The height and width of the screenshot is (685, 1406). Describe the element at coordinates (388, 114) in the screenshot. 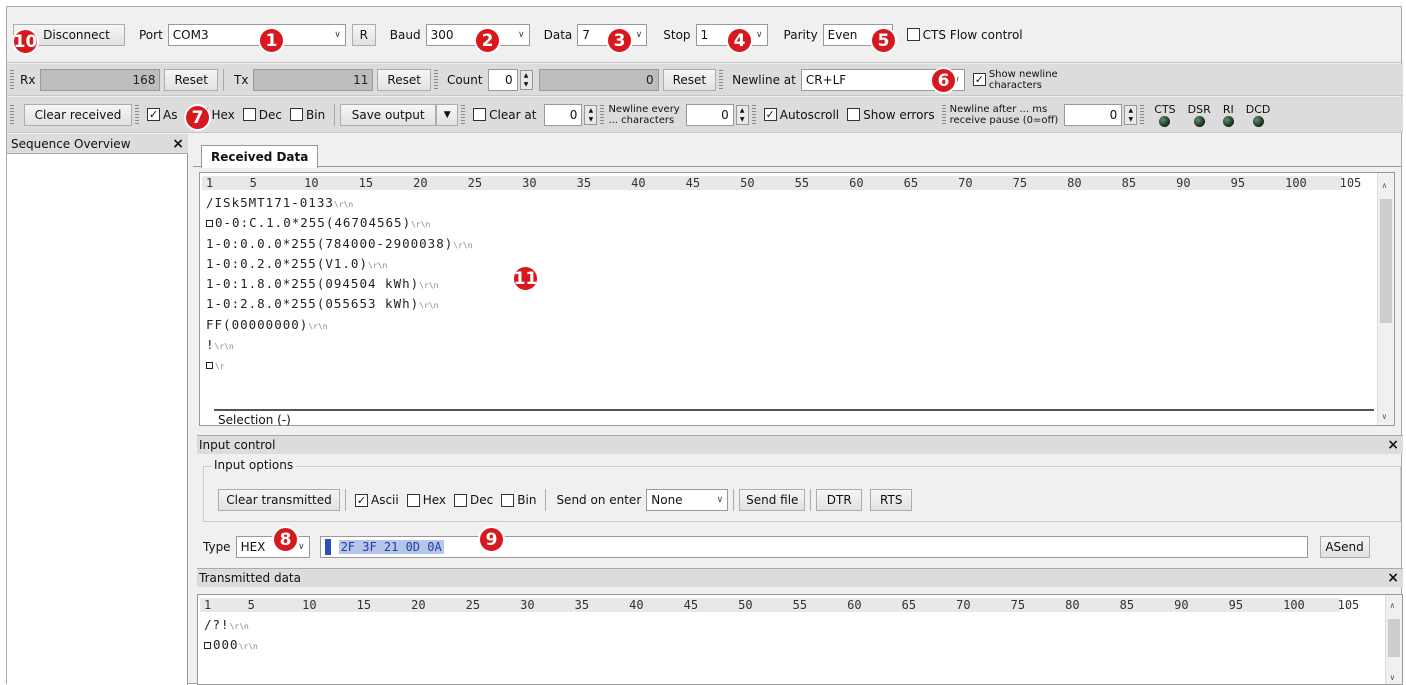

I see `save-output-button: Save output` at that location.